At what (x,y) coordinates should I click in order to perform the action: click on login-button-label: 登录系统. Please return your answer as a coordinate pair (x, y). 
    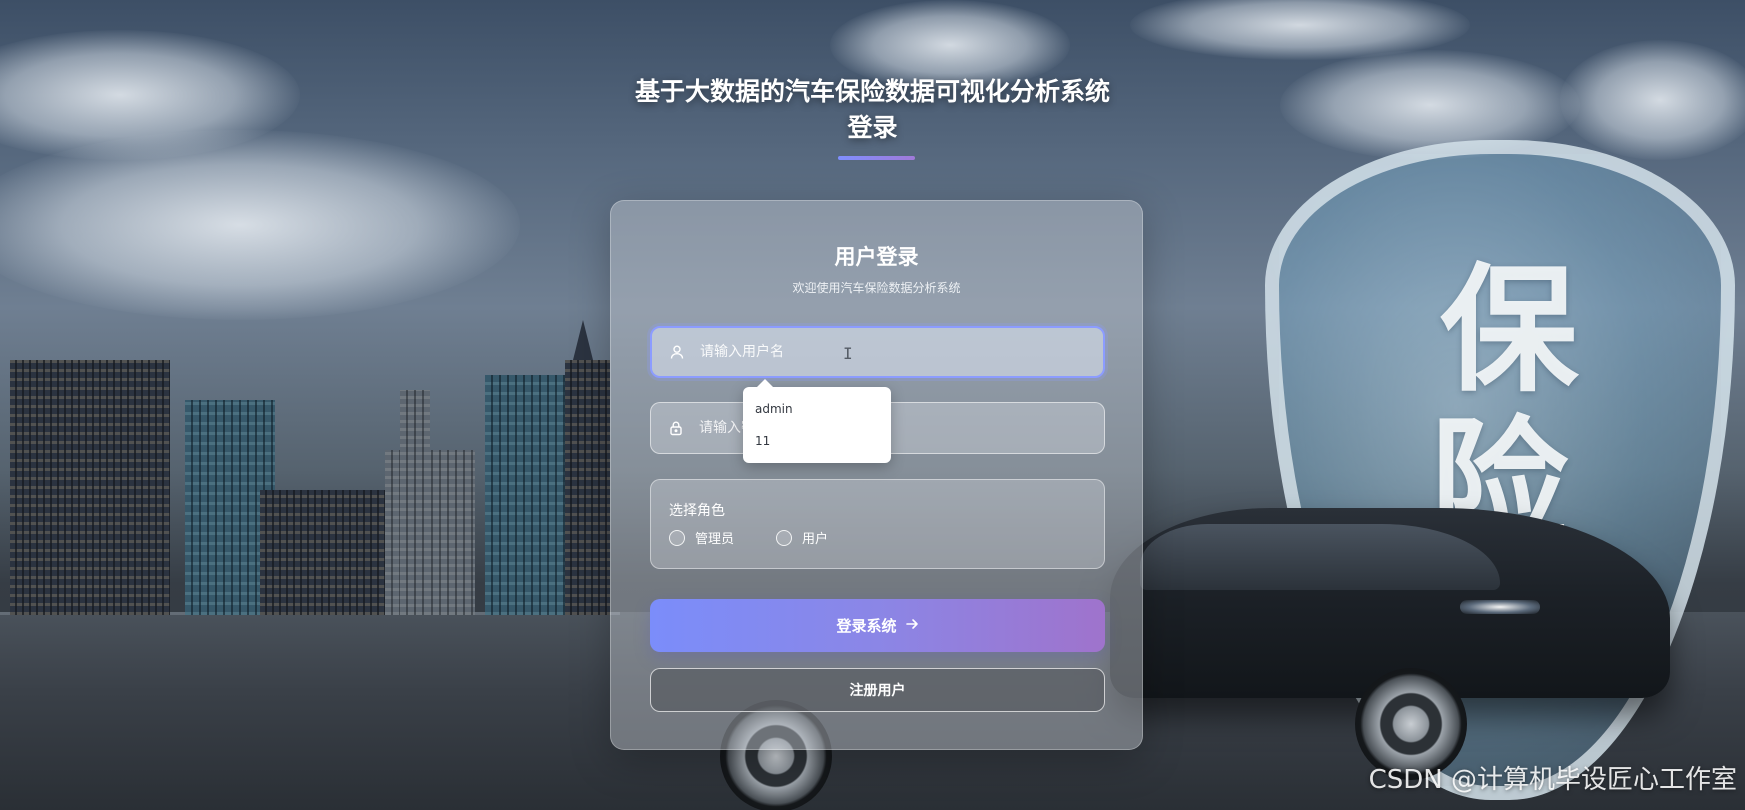
    Looking at the image, I should click on (866, 626).